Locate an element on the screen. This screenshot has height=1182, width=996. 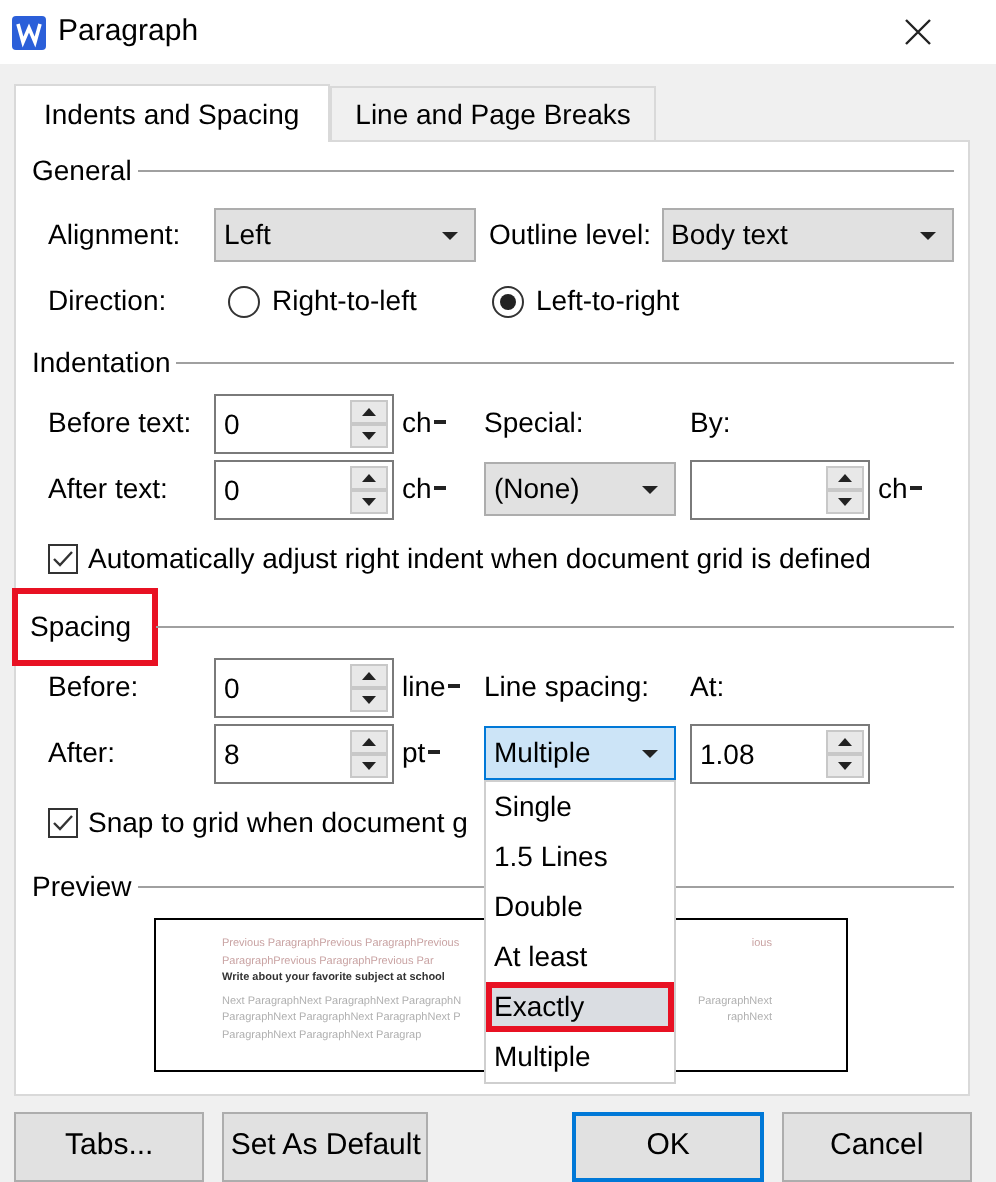
radio-button: Left-to-right is located at coordinates (642, 301).